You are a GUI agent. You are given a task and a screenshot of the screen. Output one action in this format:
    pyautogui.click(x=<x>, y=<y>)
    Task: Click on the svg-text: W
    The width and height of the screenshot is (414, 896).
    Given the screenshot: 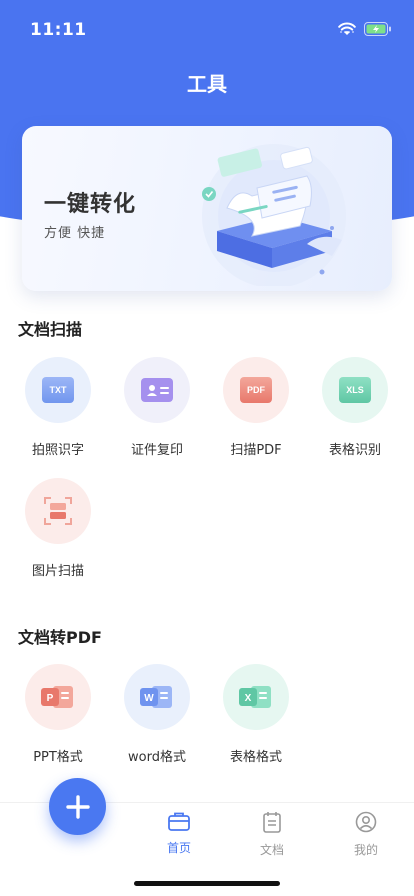 What is the action you would take?
    pyautogui.click(x=149, y=698)
    